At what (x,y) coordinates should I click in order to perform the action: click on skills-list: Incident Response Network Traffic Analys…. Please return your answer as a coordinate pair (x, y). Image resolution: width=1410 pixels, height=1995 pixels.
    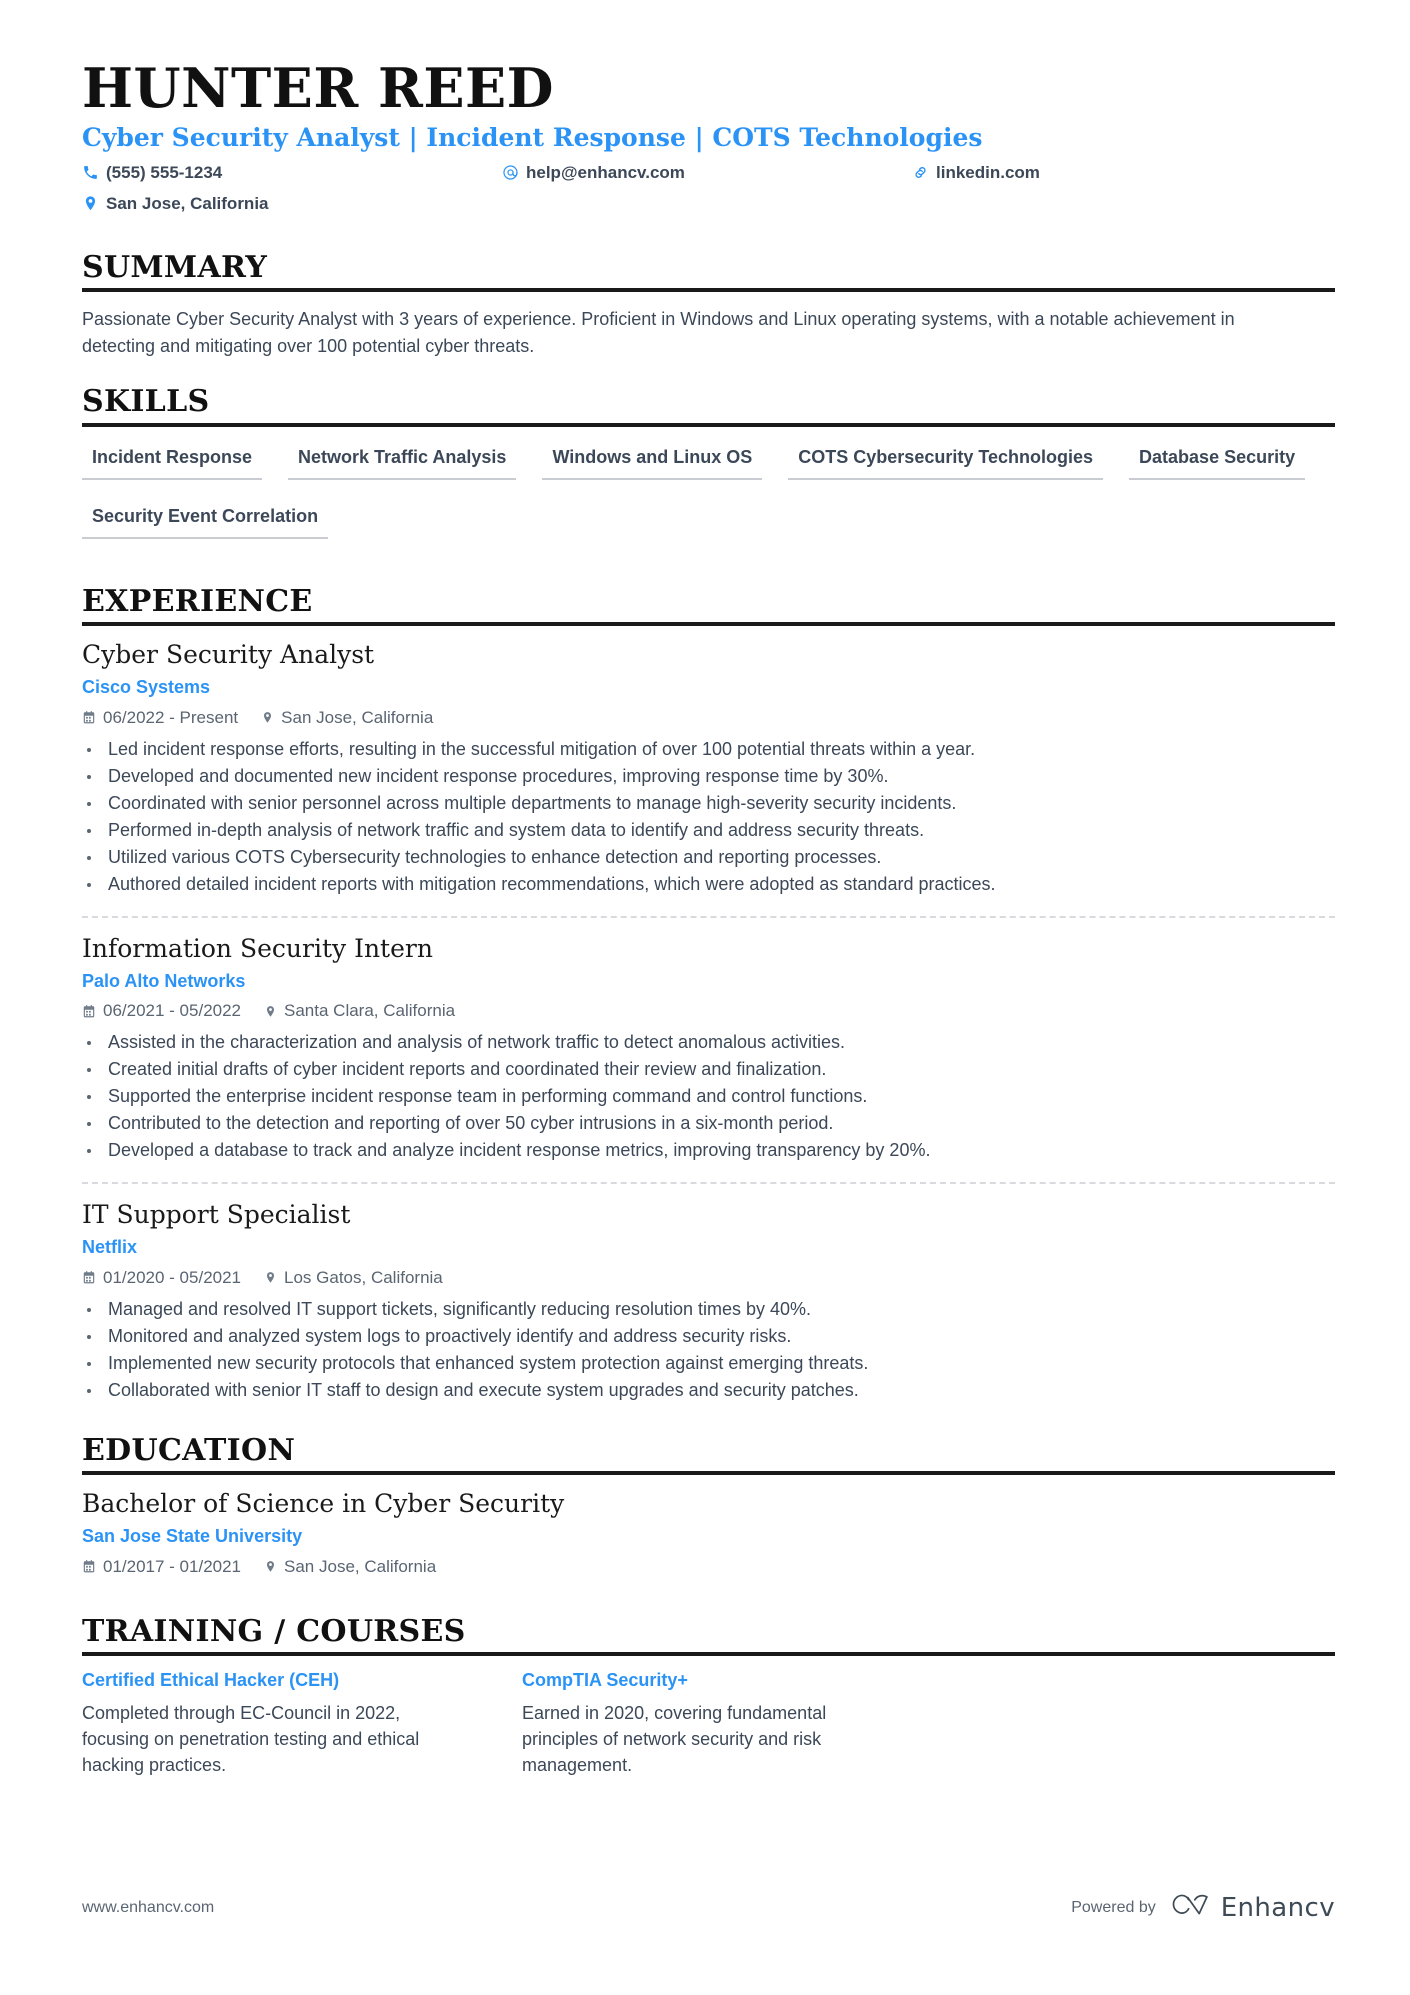
    Looking at the image, I should click on (708, 500).